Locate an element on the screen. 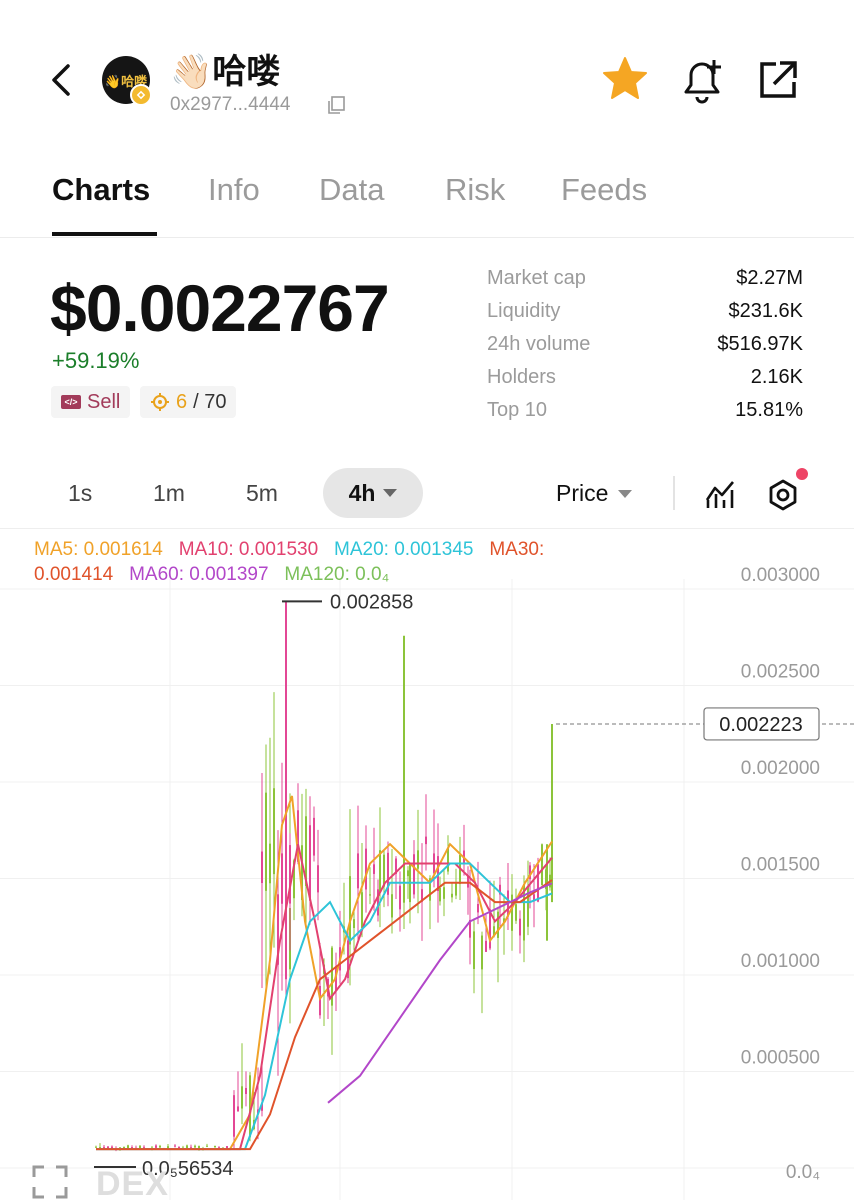 The image size is (854, 1200). price-change: +59.19% is located at coordinates (96, 360).